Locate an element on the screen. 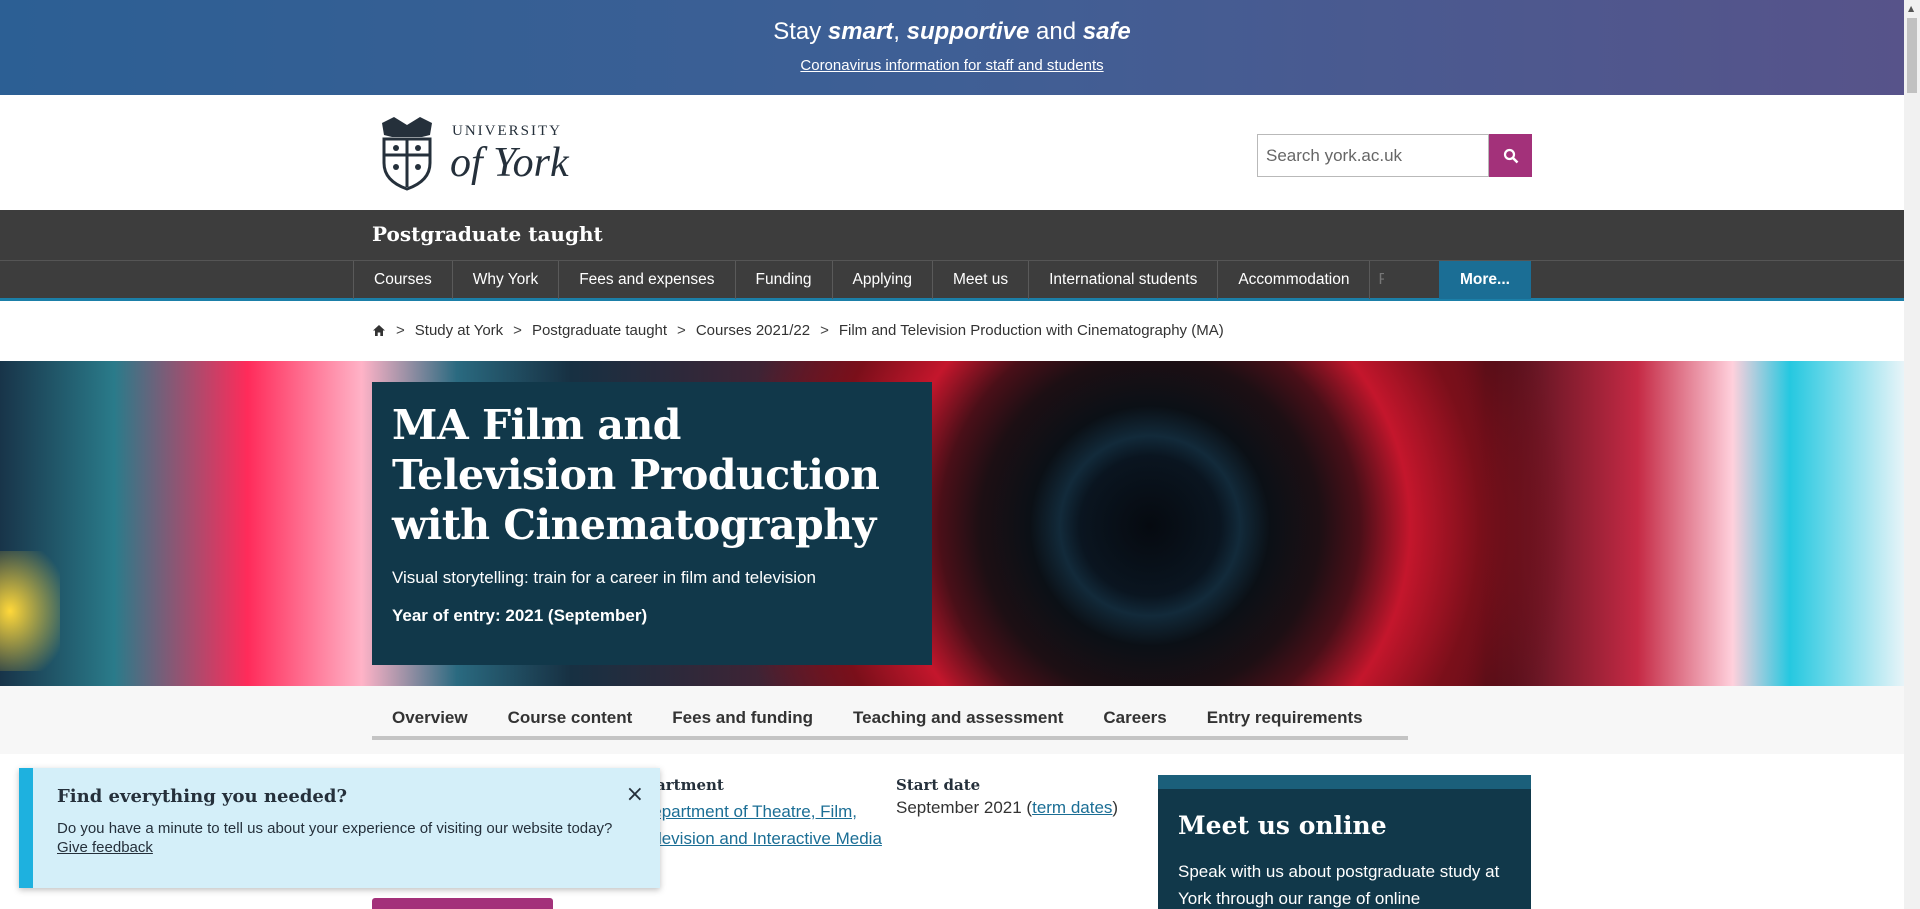  nav-item-international: International students is located at coordinates (1124, 280).